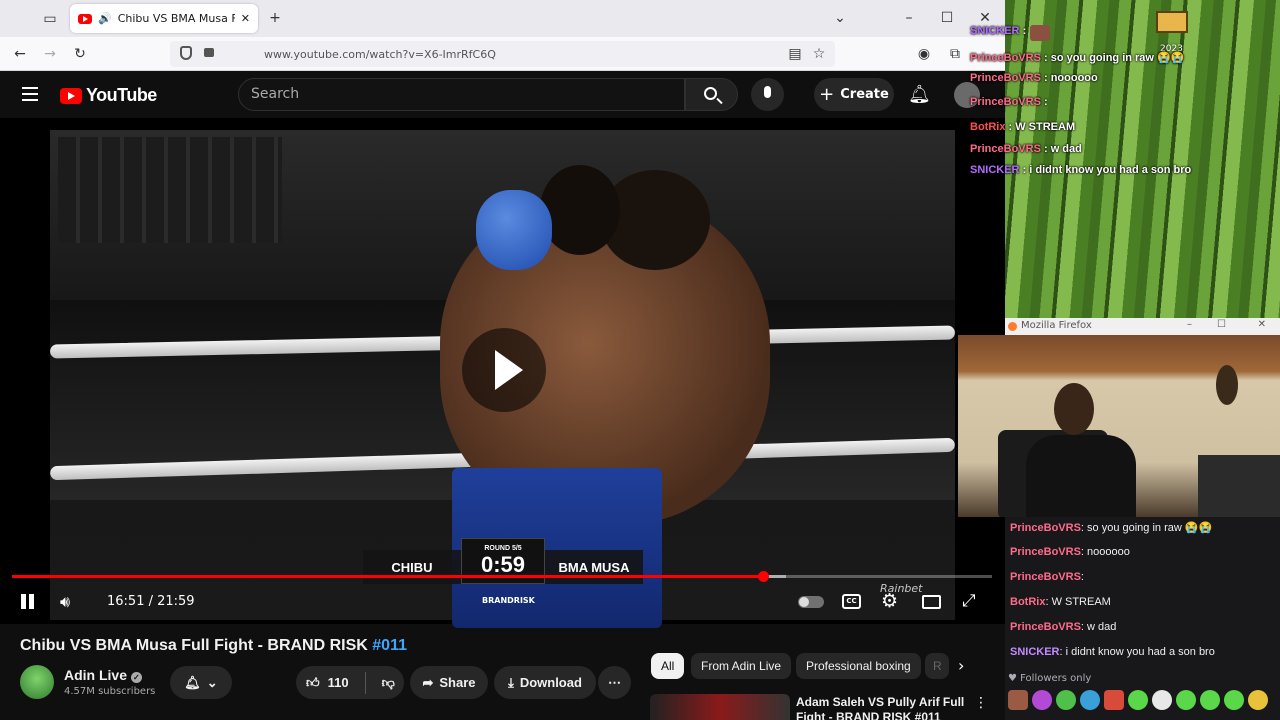  I want to click on opponent-head, so click(580, 210).